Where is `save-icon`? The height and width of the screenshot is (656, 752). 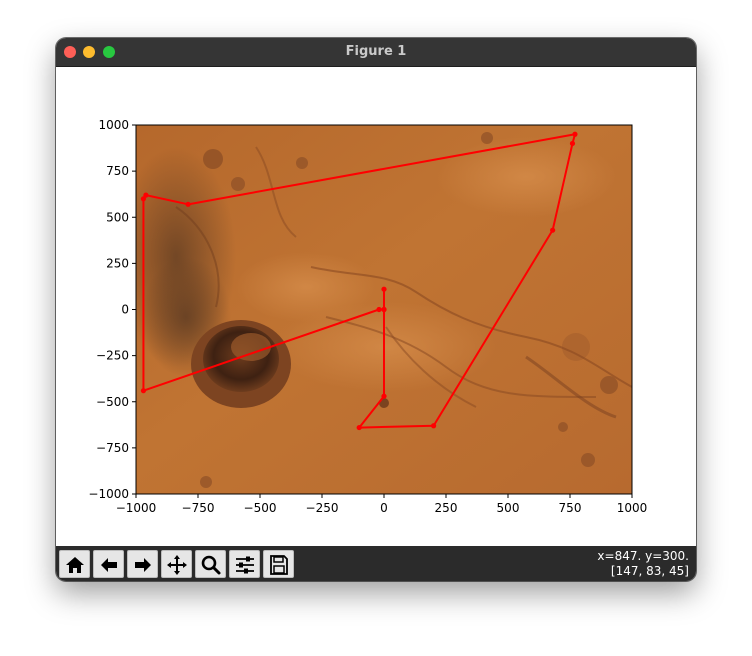 save-icon is located at coordinates (279, 565).